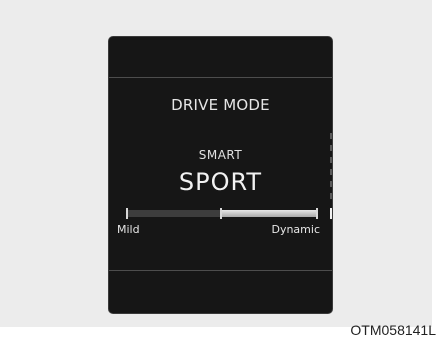 This screenshot has width=436, height=342. I want to click on scroll-position-marker, so click(331, 213).